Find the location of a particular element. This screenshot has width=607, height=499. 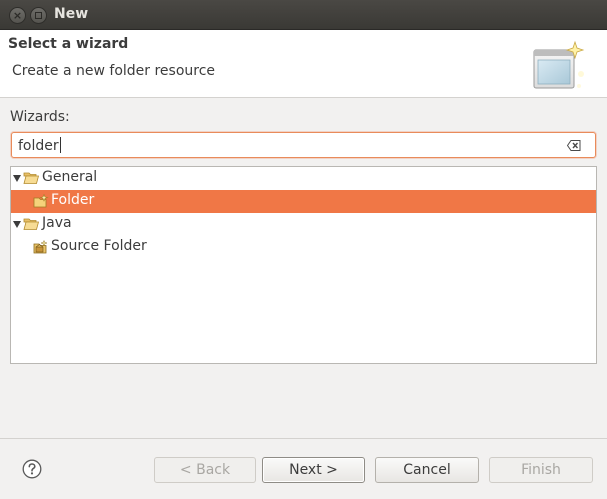

tree-item-source-folder: Source Folder is located at coordinates (303, 247).